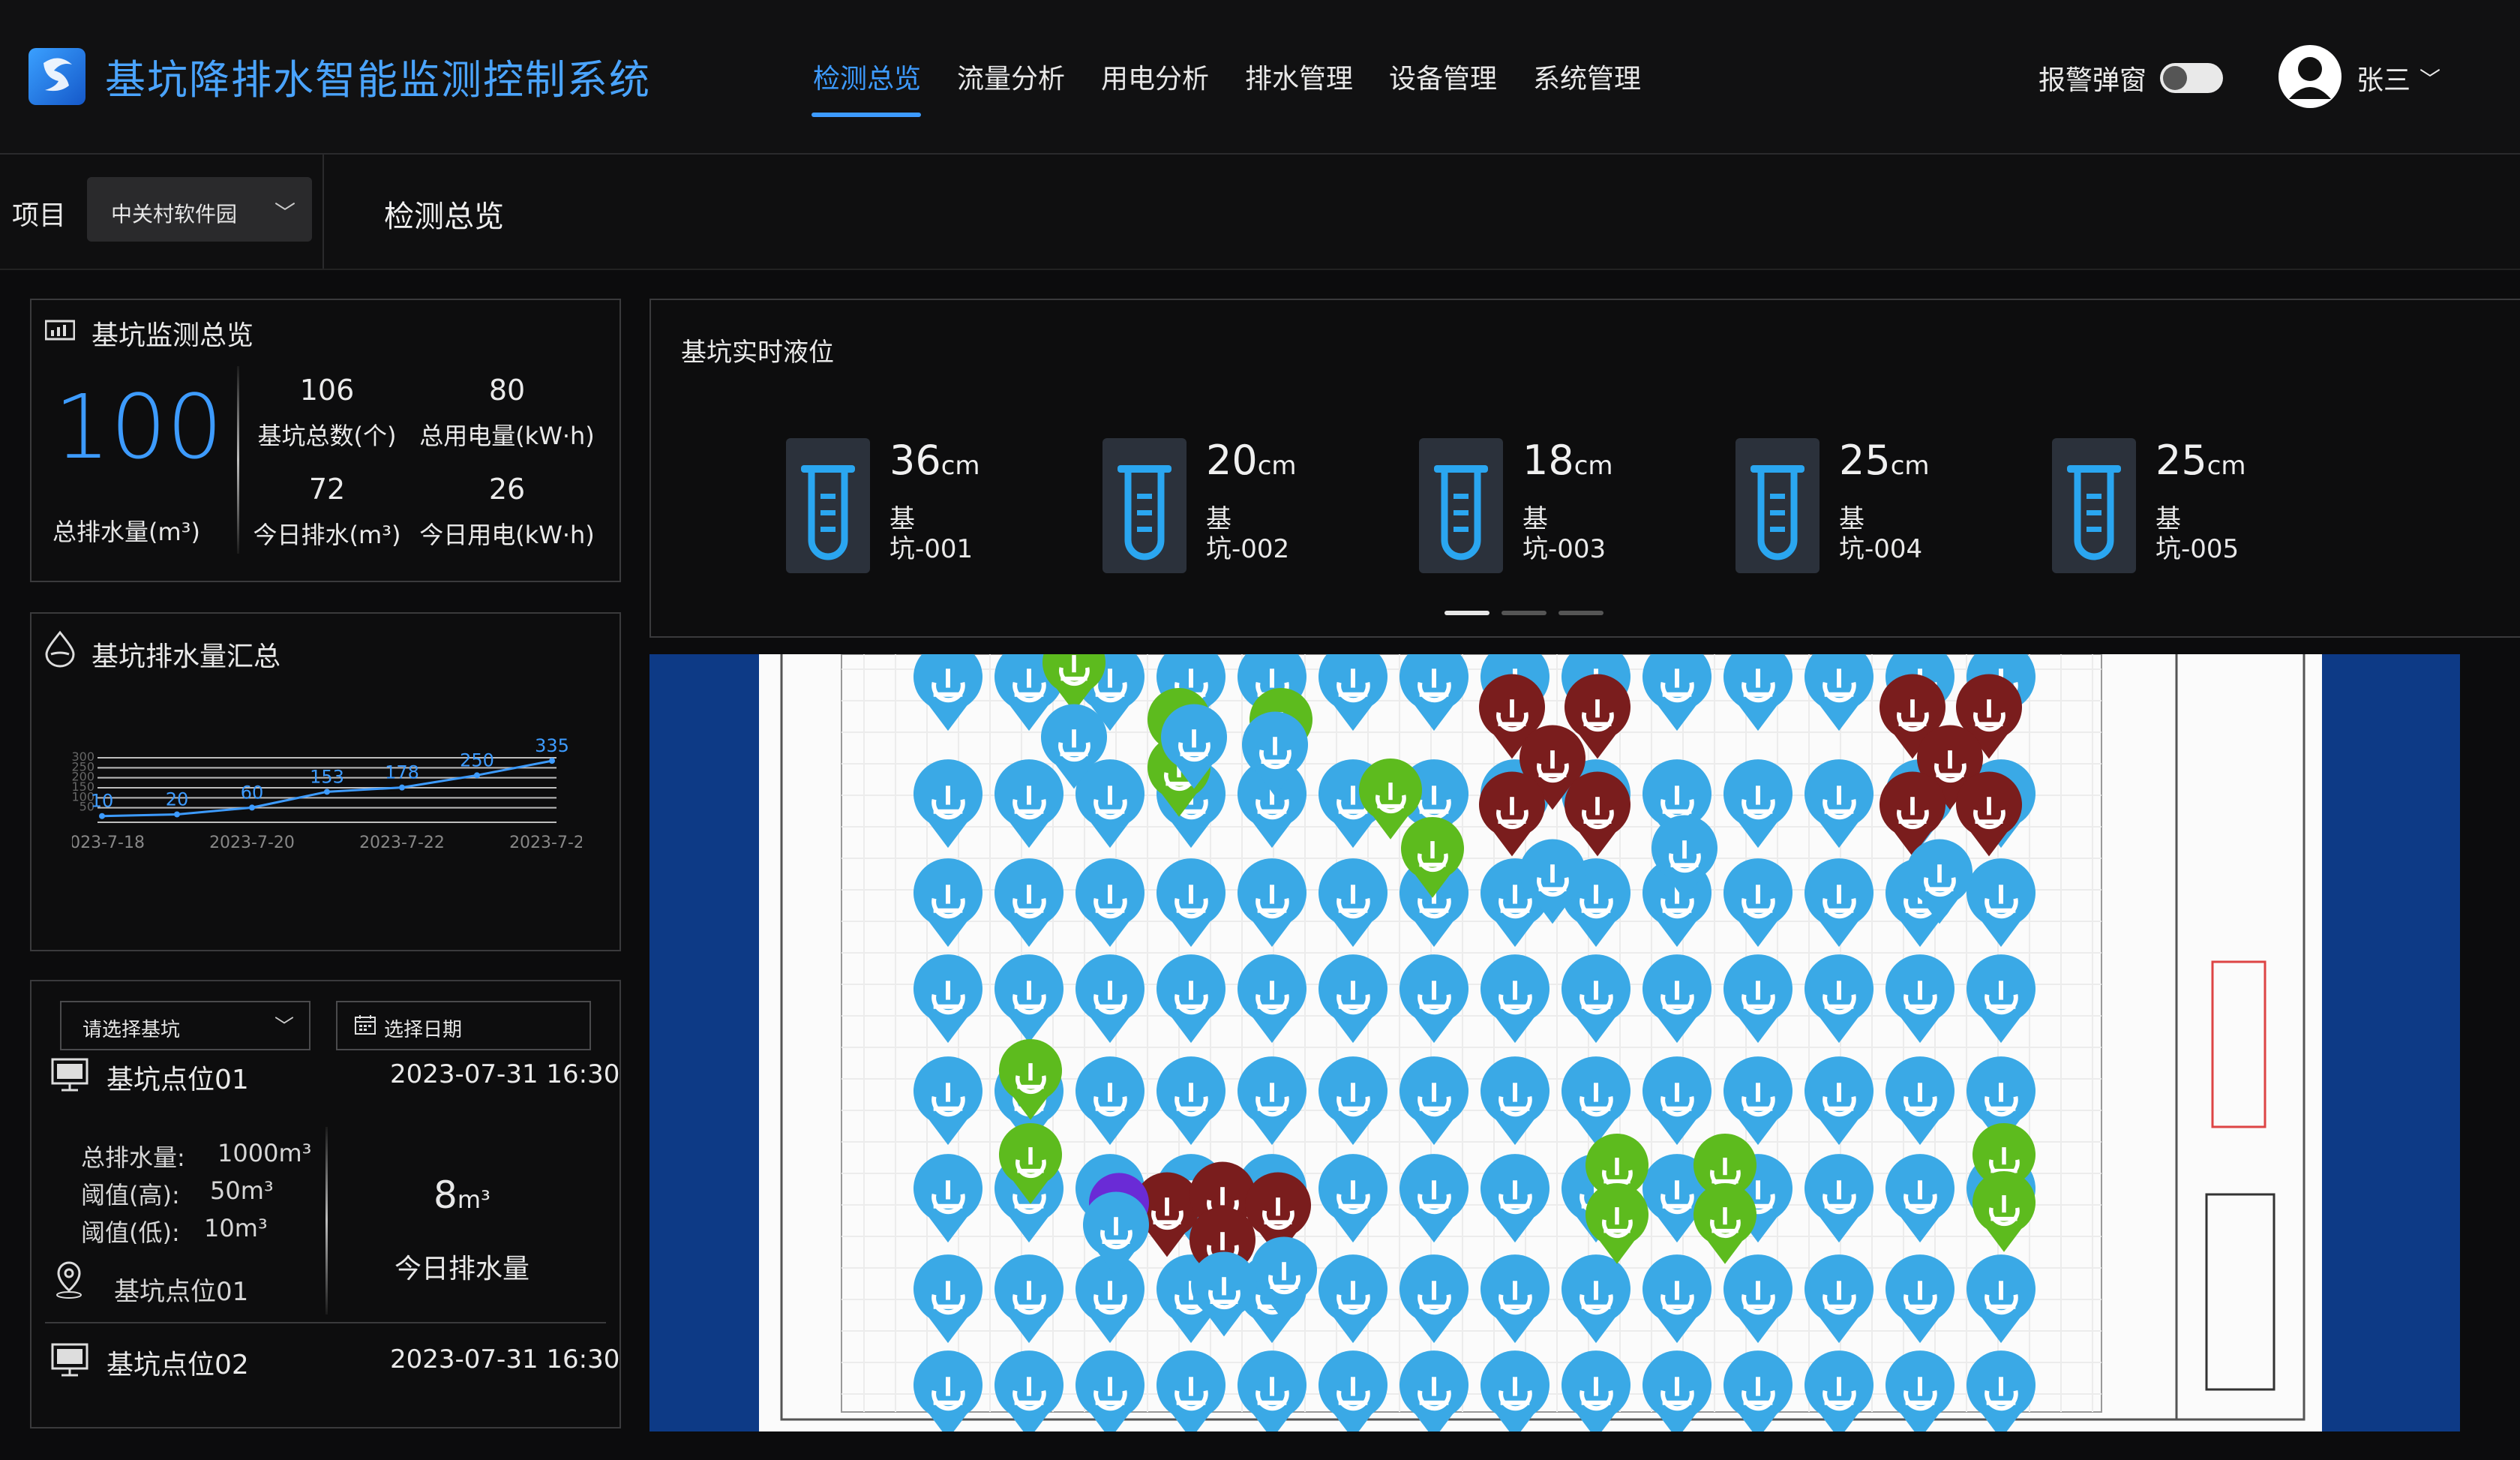  What do you see at coordinates (174, 213) in the screenshot?
I see `project-select-value: 中关村软件园` at bounding box center [174, 213].